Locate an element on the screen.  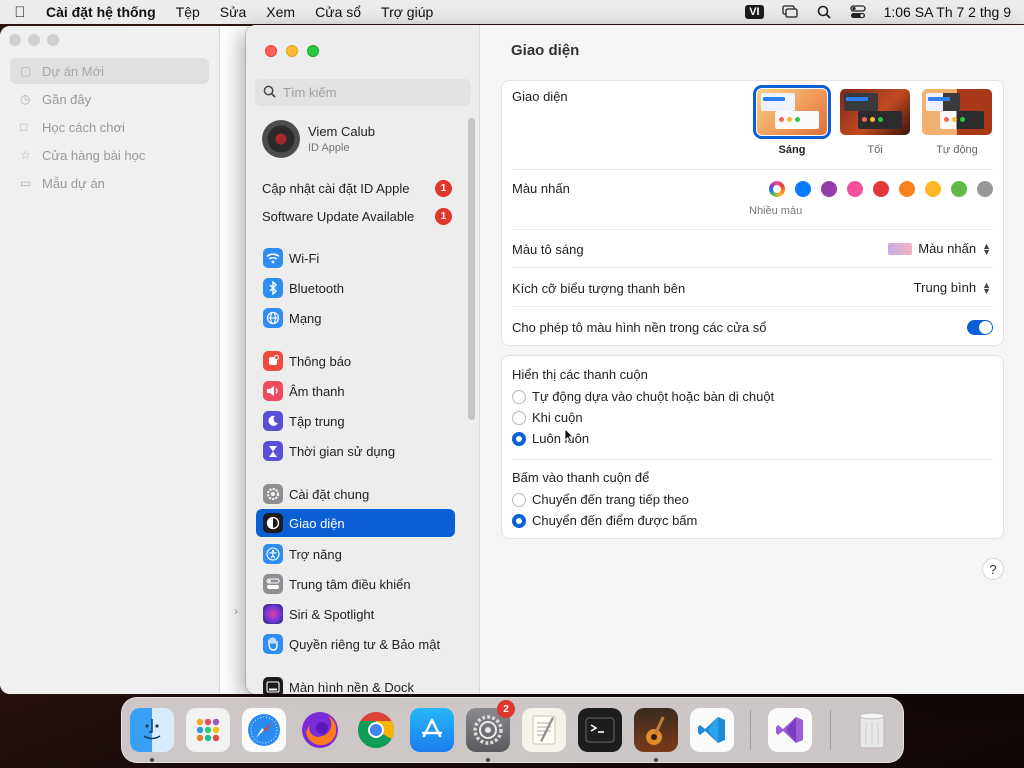
scroll-option-when-scrolling: Khi cuộn is located at coordinates (547, 417).